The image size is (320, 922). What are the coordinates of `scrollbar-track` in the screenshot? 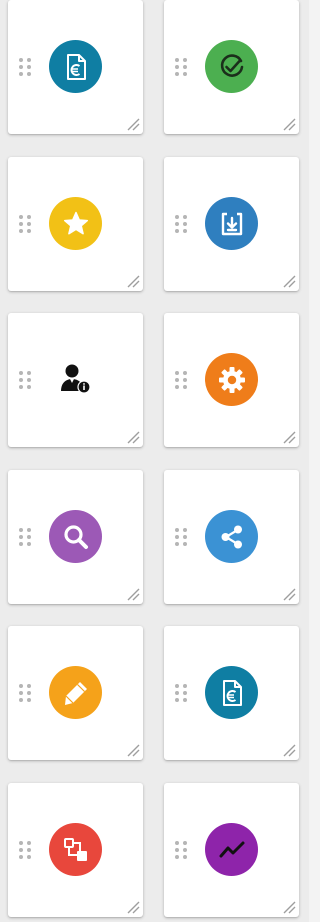 It's located at (314, 461).